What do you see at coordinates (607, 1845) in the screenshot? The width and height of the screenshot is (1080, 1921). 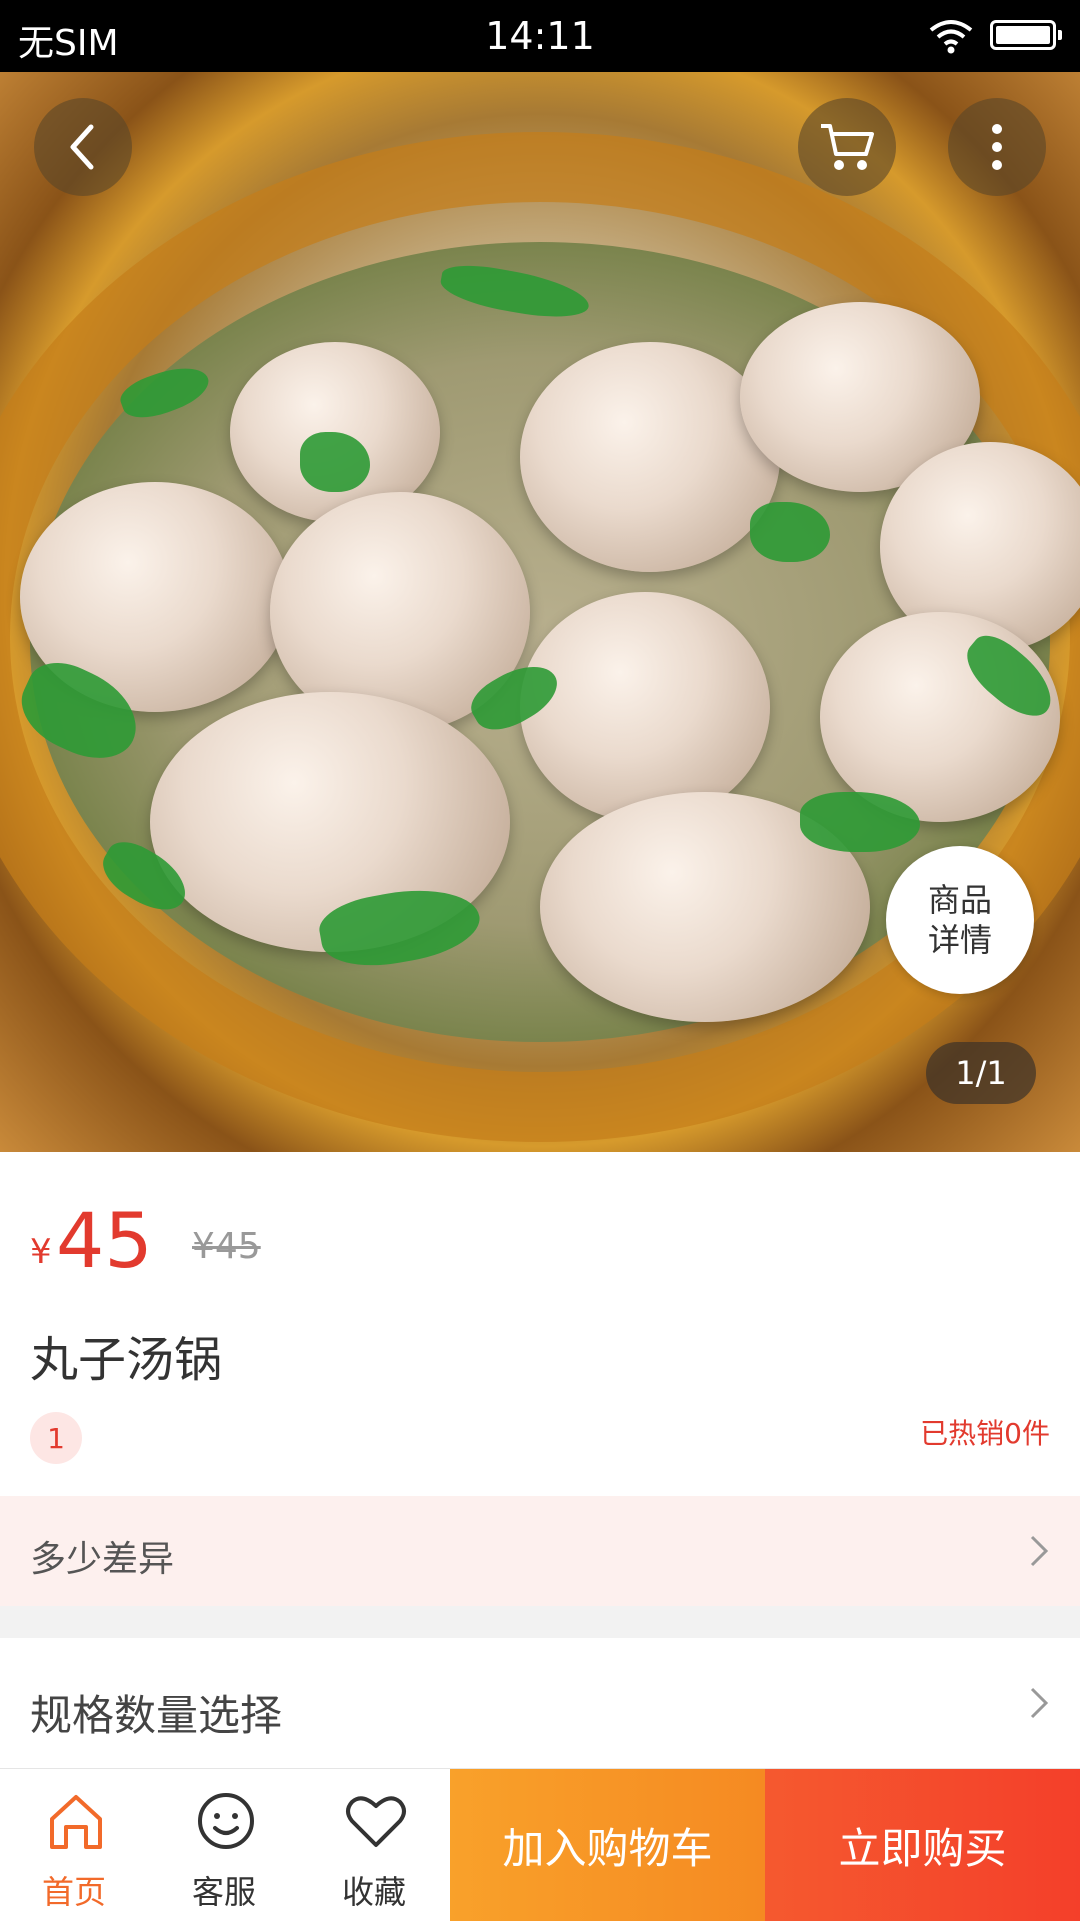 I see `add-to-cart-button: 加入购物车` at bounding box center [607, 1845].